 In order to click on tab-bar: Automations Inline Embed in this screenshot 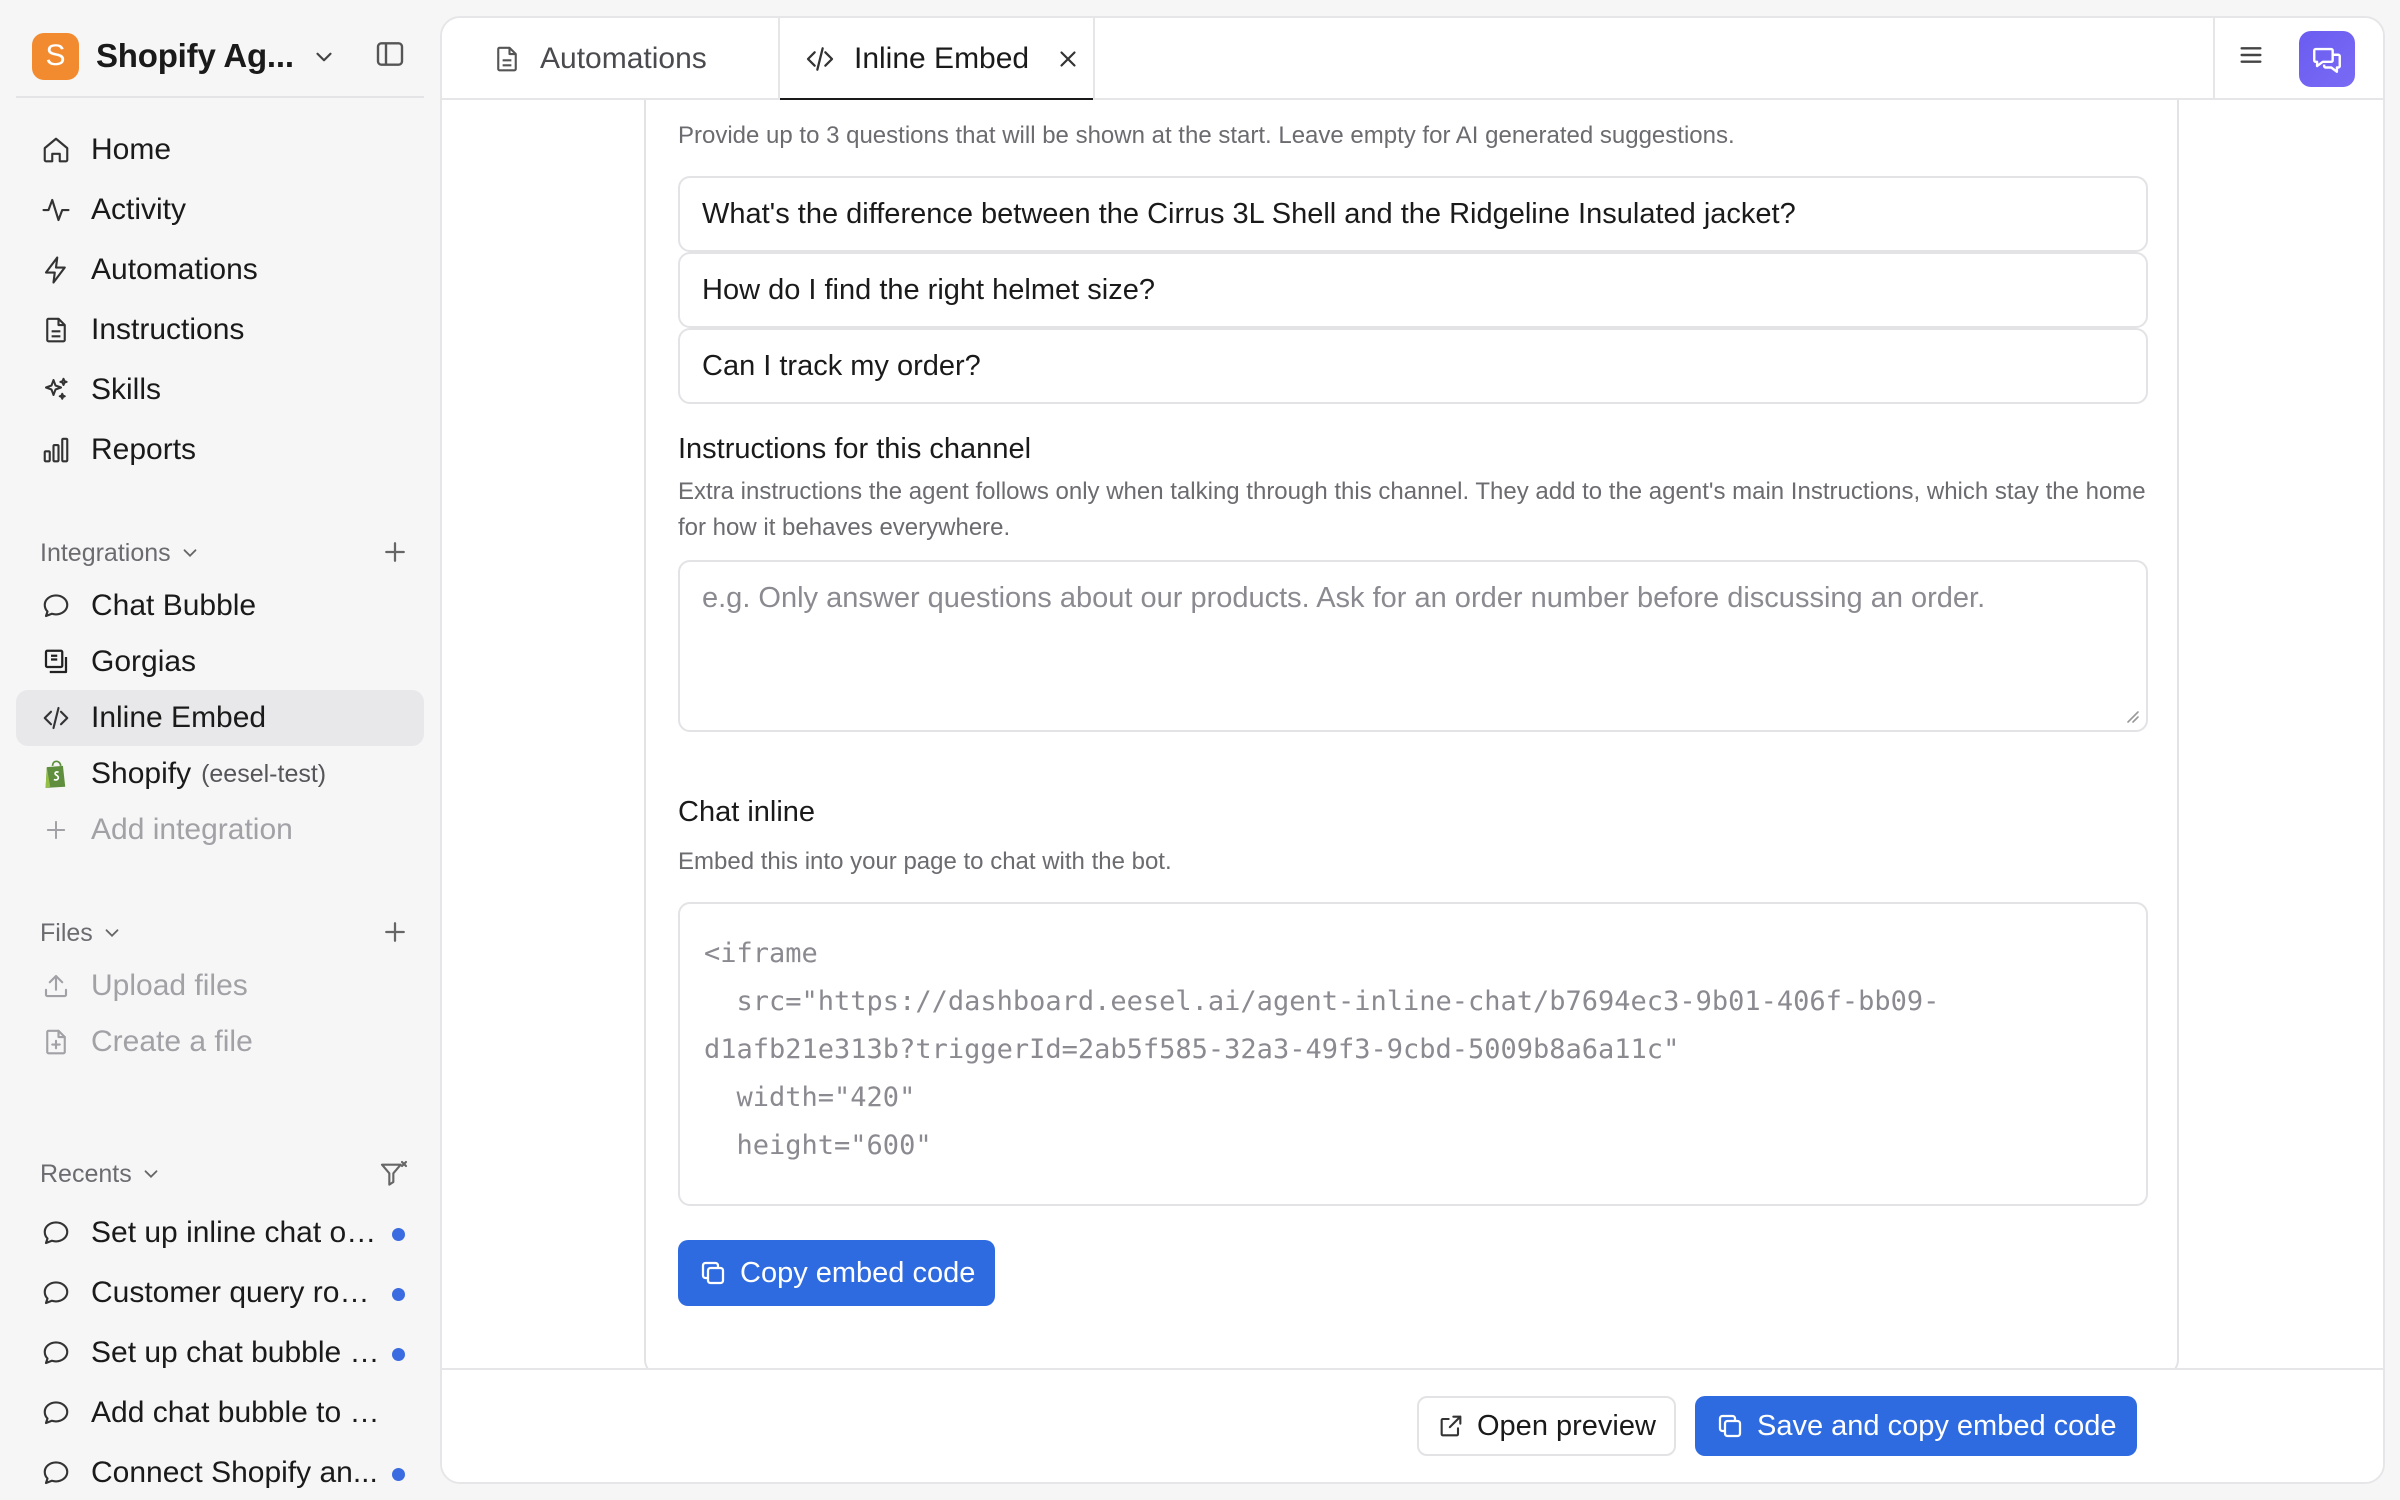, I will do `click(1412, 60)`.